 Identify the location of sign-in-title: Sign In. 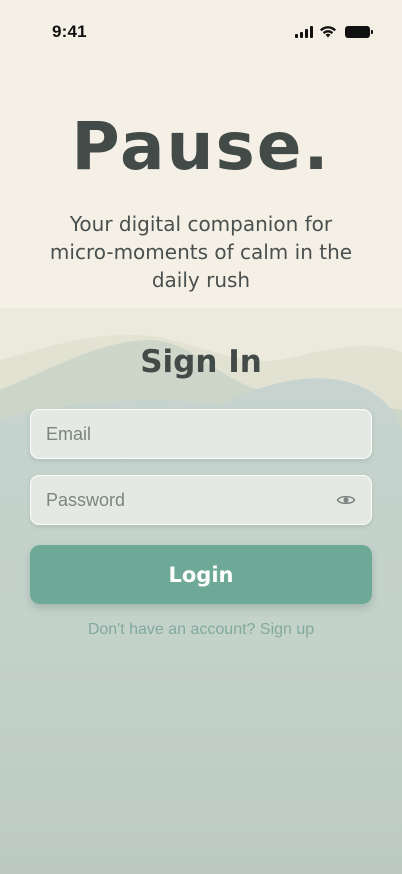
(201, 362).